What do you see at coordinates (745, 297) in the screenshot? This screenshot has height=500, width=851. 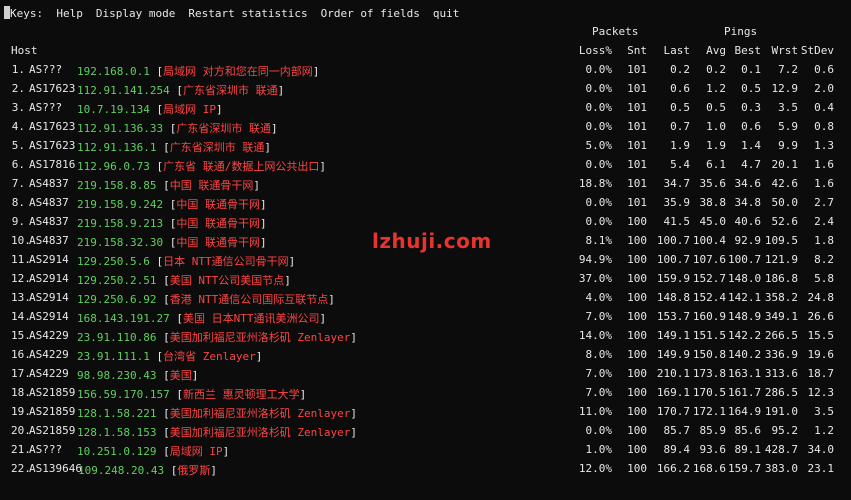 I see `hop-best: 142.1` at bounding box center [745, 297].